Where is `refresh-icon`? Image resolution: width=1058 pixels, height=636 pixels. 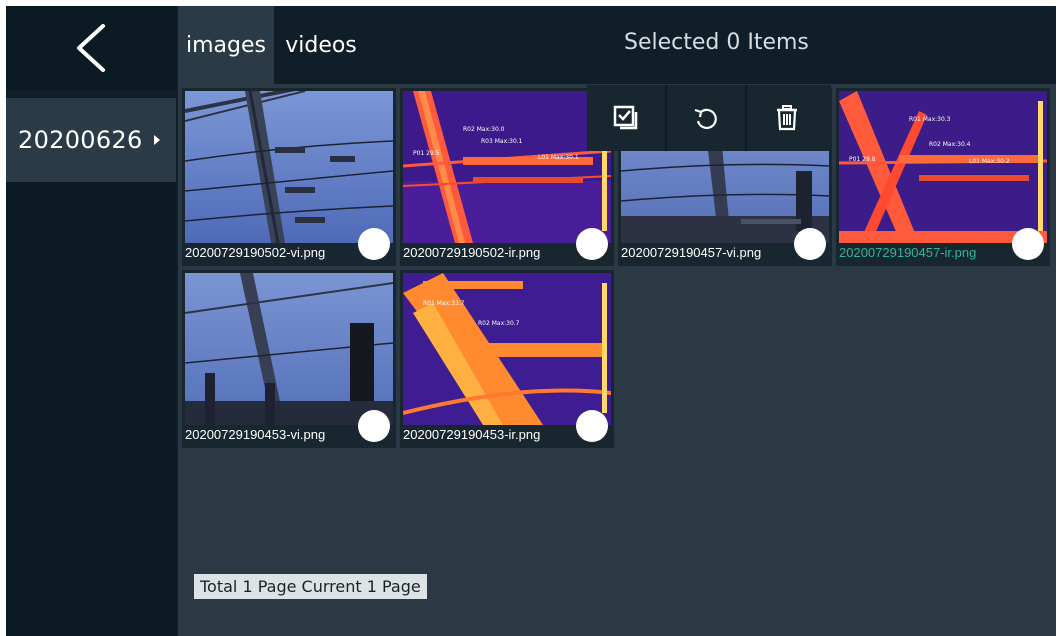 refresh-icon is located at coordinates (705, 119).